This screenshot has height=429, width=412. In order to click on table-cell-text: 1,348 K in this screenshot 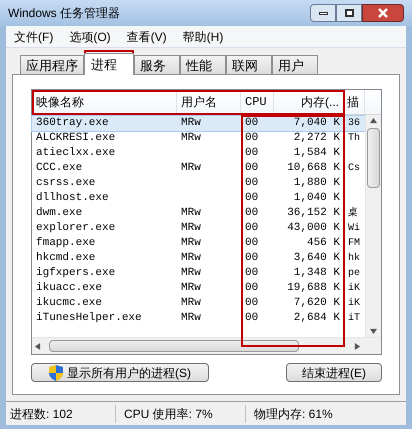, I will do `click(316, 273)`.